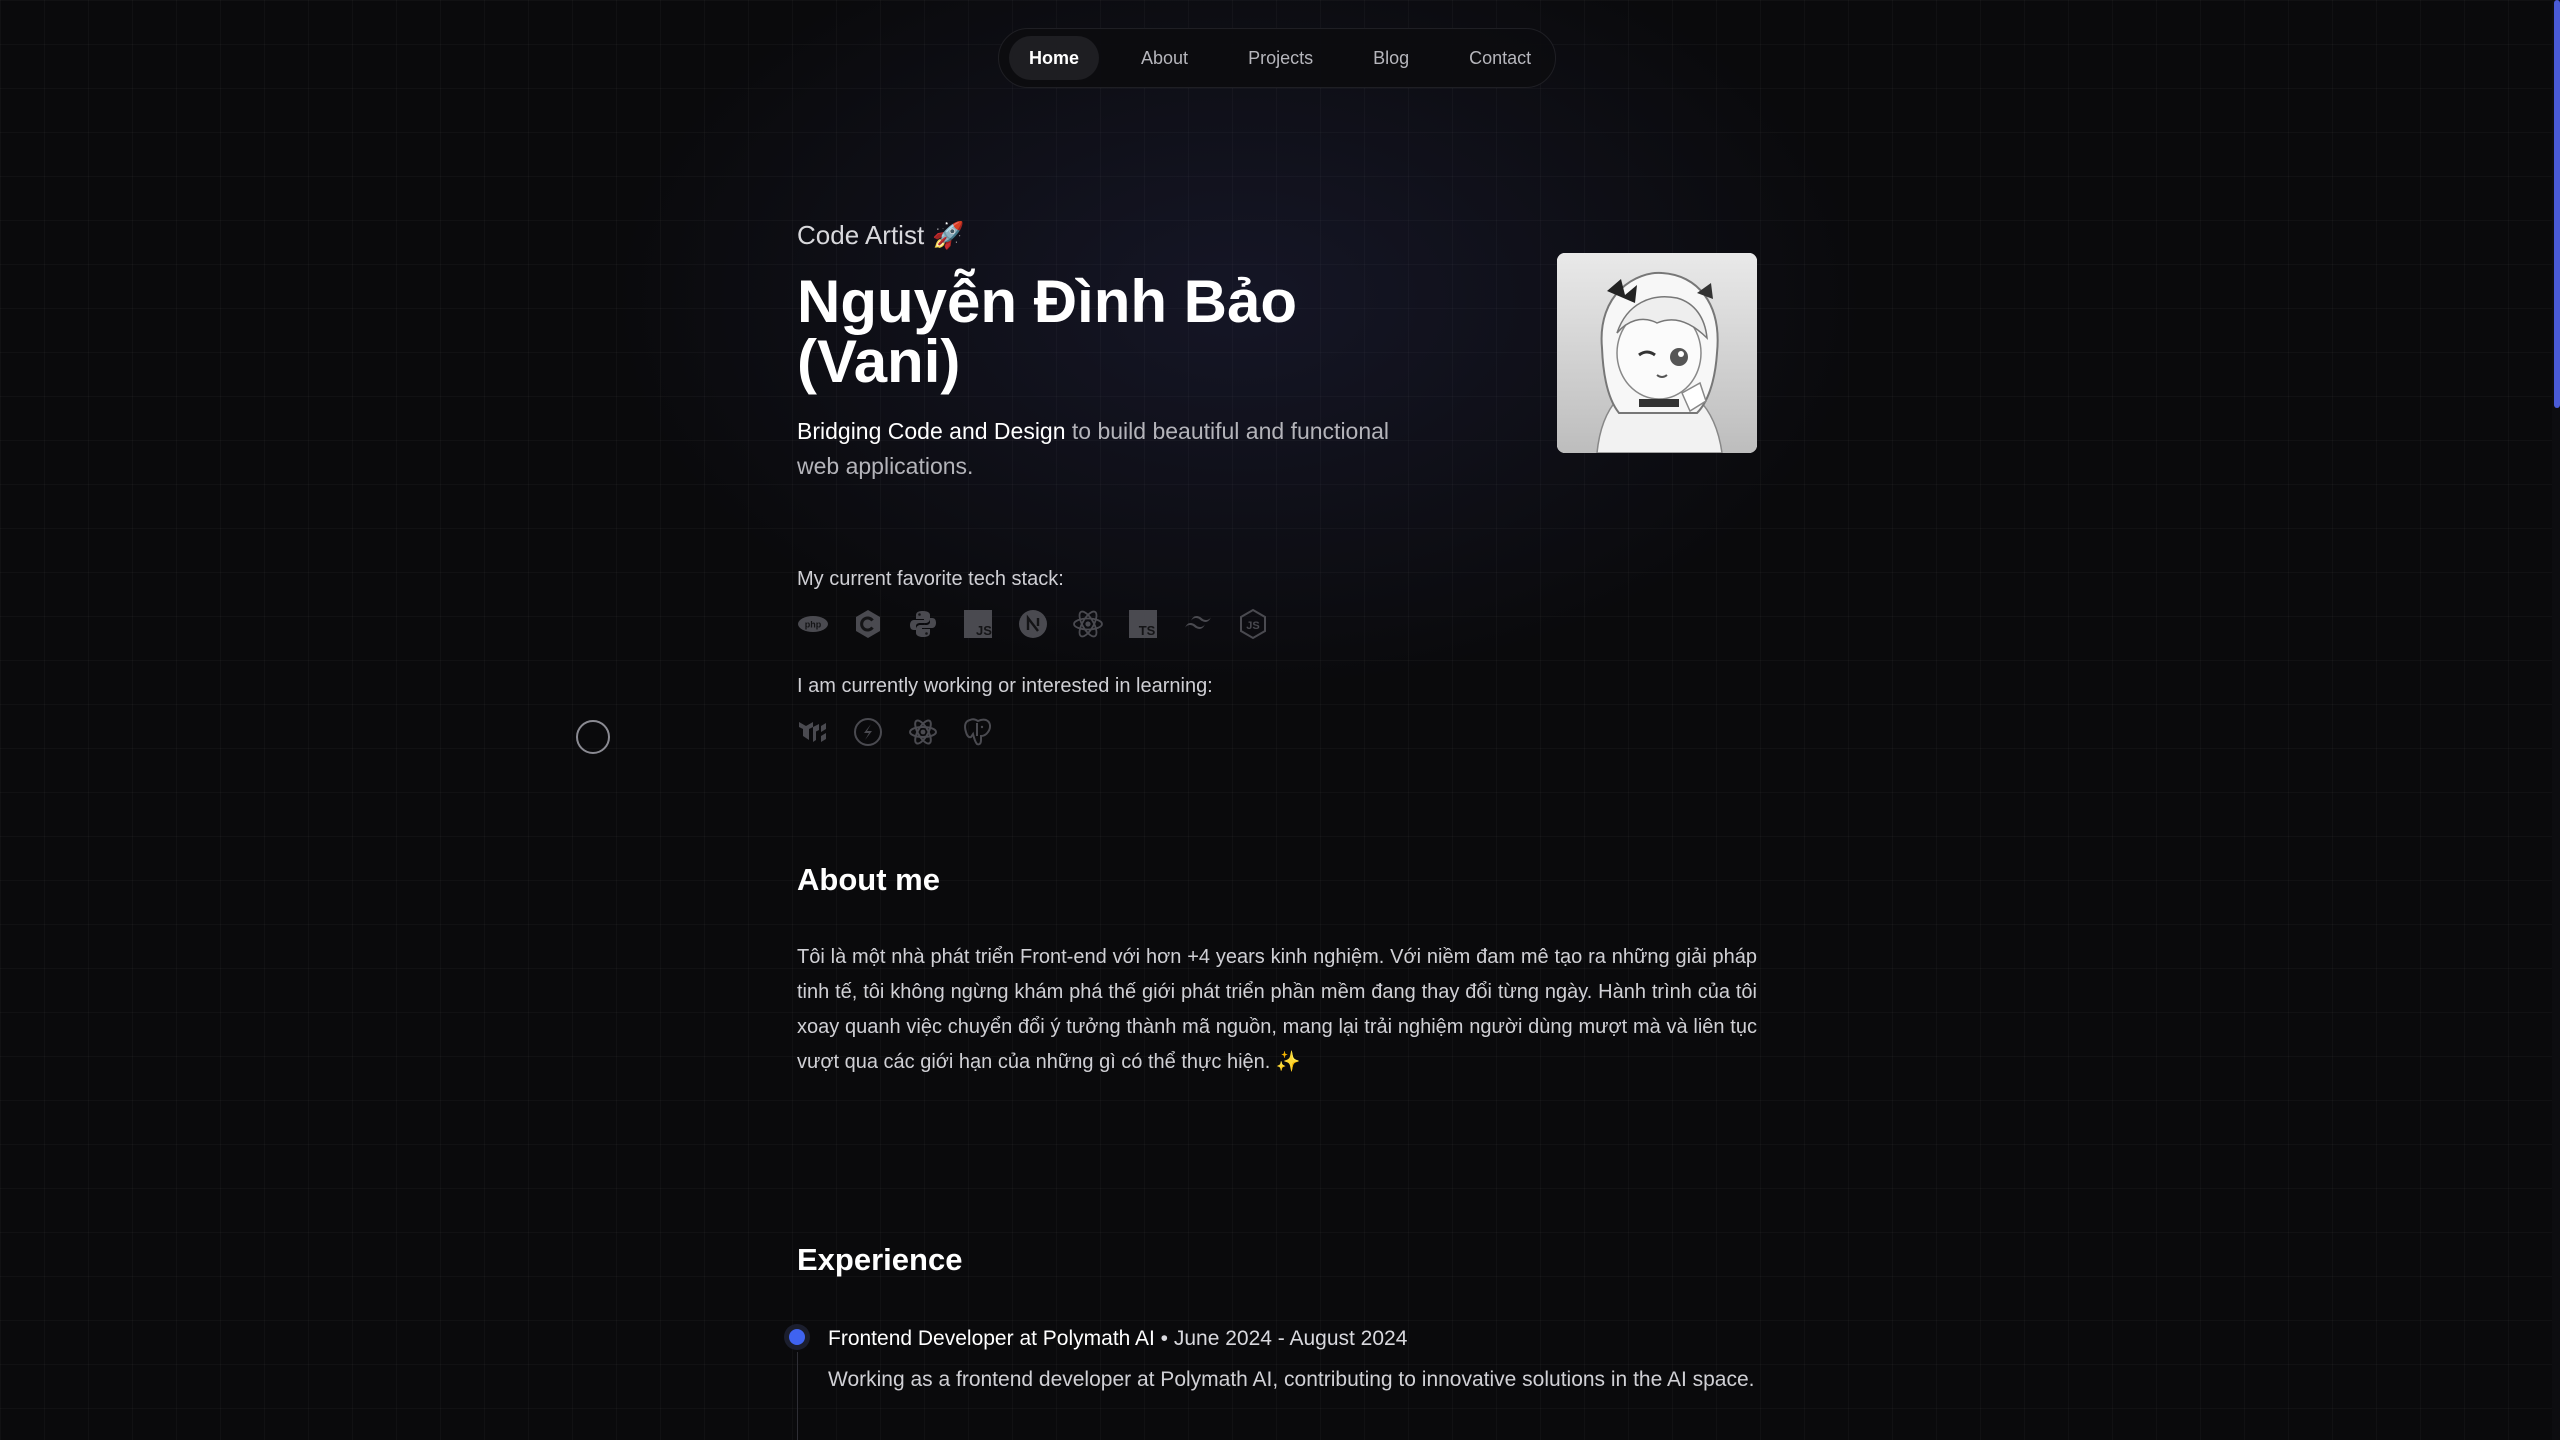 The width and height of the screenshot is (2560, 1440). What do you see at coordinates (1164, 58) in the screenshot?
I see `nav-item-about: About` at bounding box center [1164, 58].